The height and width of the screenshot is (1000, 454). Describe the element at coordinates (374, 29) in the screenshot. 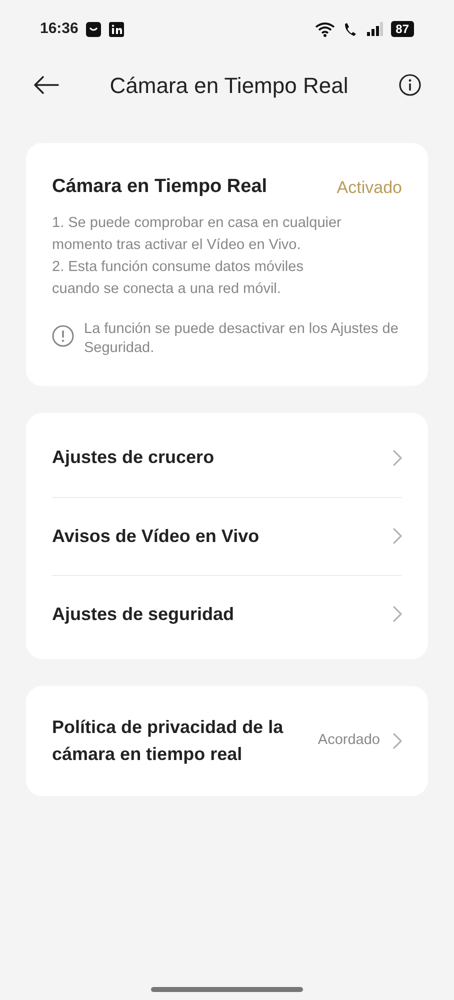

I see `signal-icon` at that location.